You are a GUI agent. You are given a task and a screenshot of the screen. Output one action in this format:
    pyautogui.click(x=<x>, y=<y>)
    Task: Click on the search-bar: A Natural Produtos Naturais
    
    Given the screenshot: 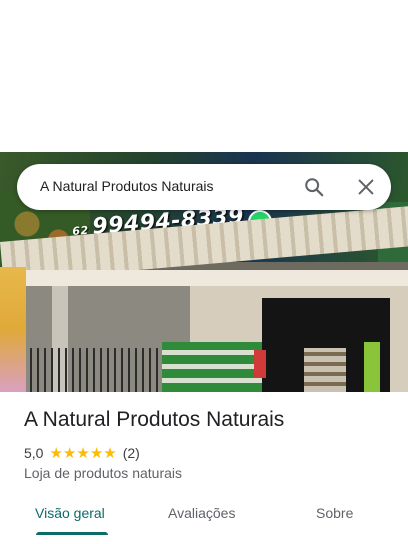 What is the action you would take?
    pyautogui.click(x=204, y=187)
    